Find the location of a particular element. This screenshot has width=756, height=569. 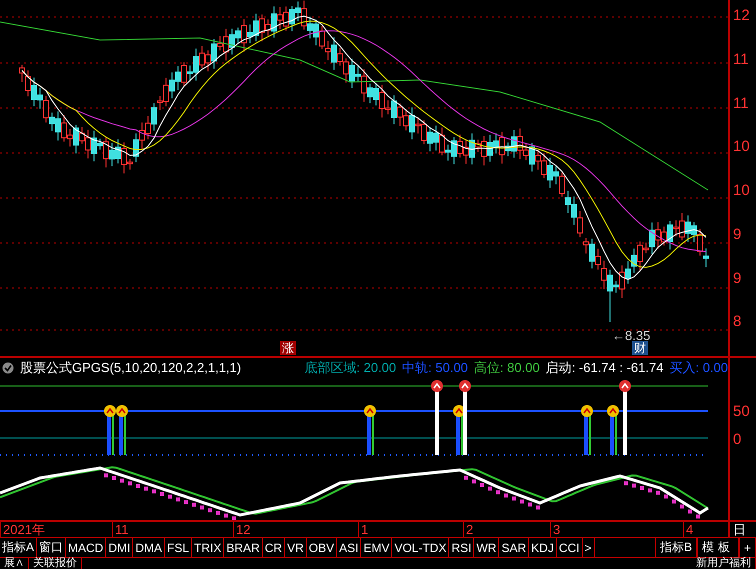

time-axis-label: 2 is located at coordinates (468, 529).